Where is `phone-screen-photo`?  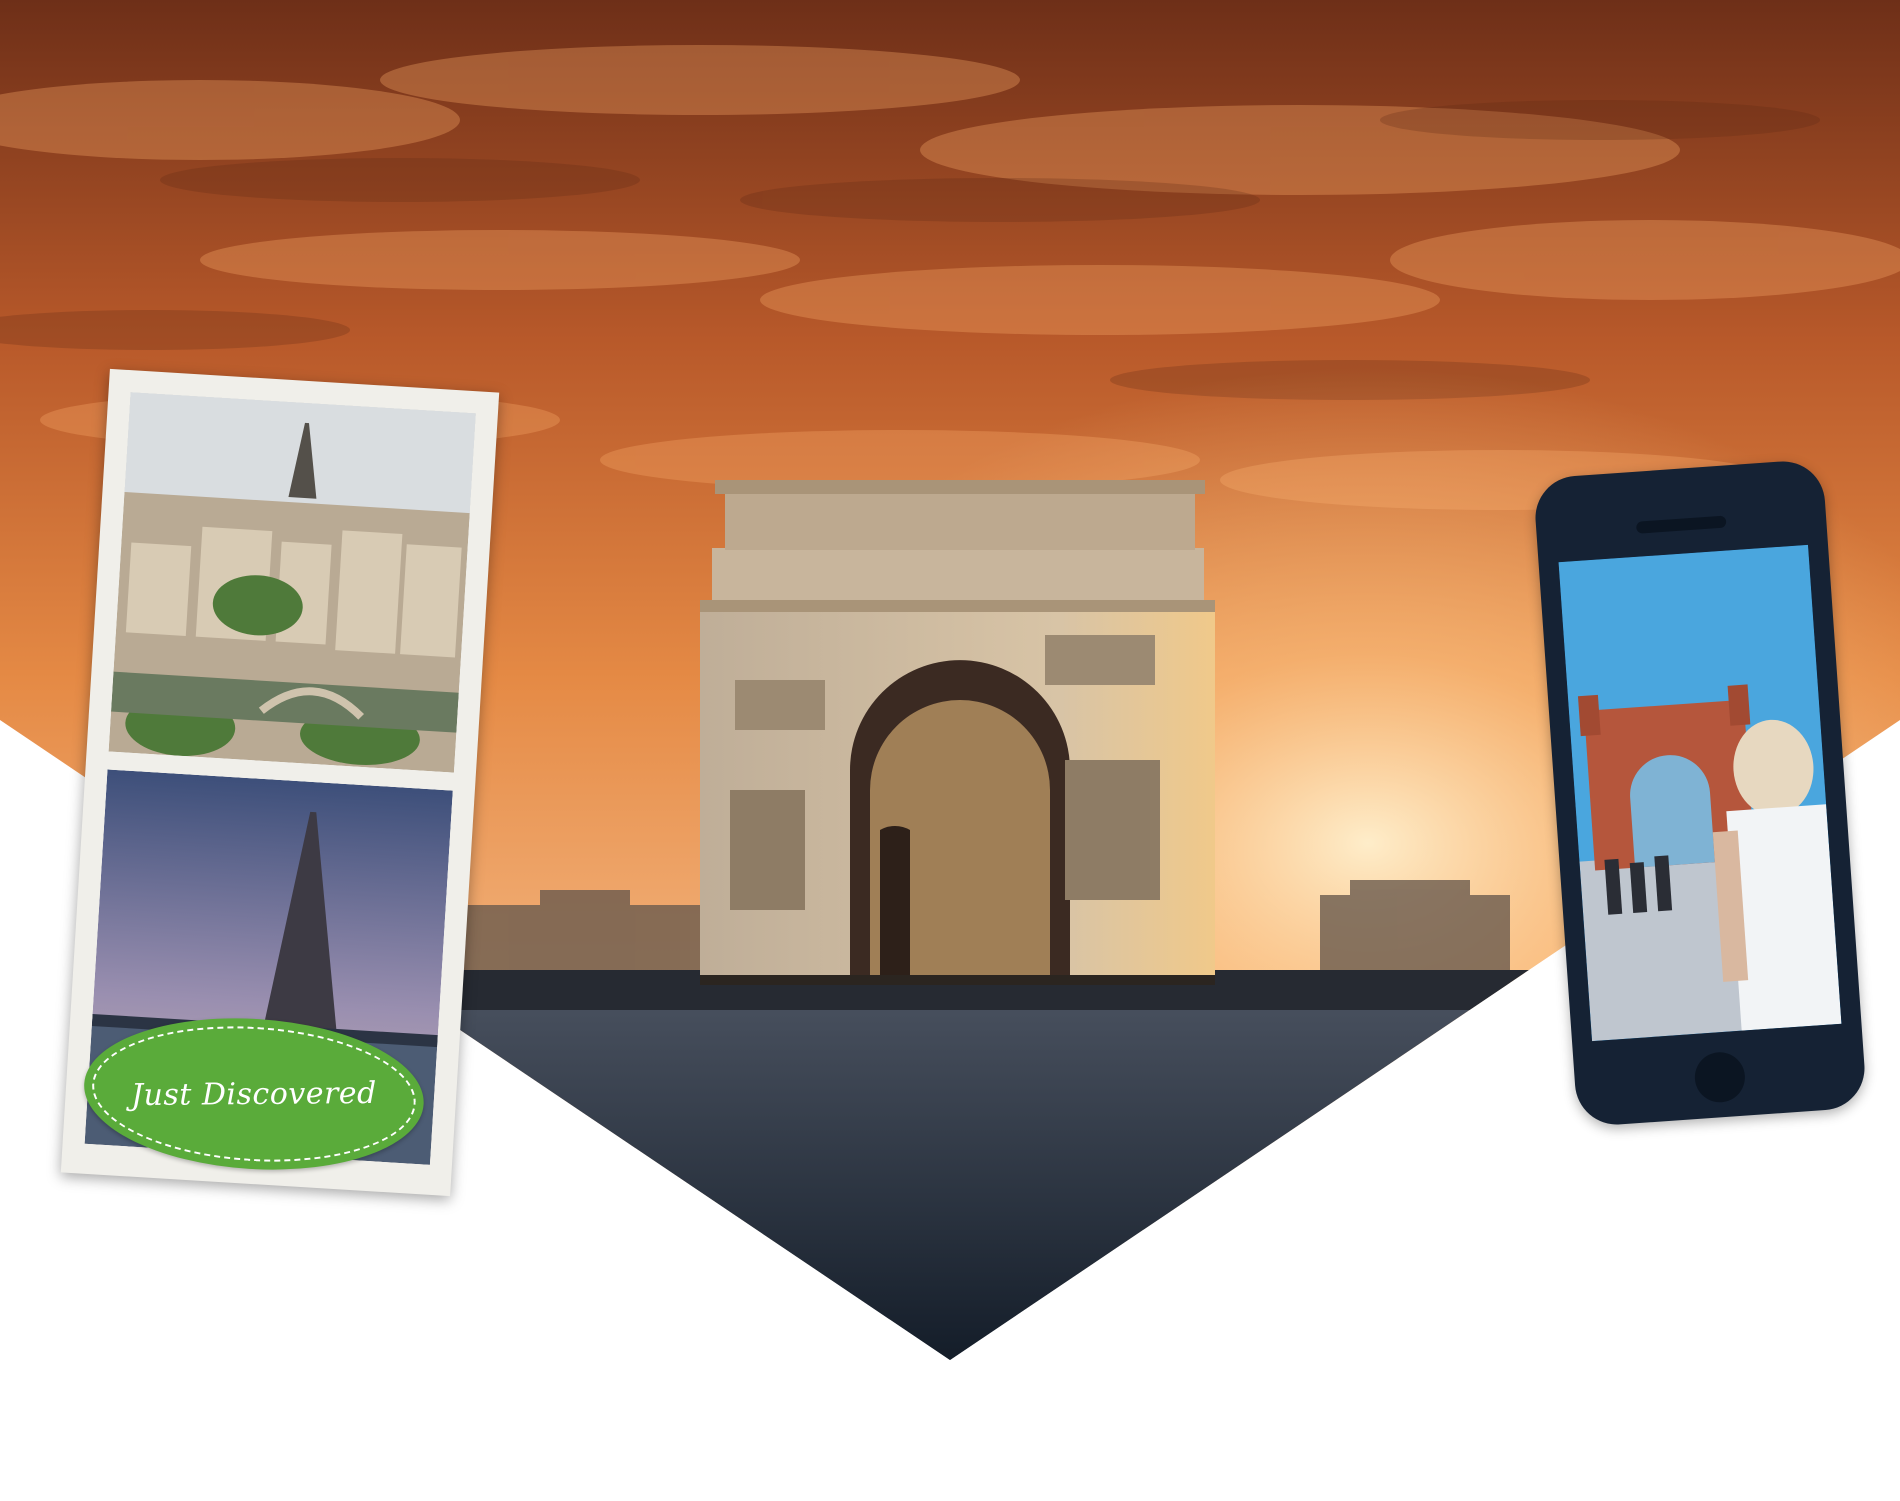
phone-screen-photo is located at coordinates (1700, 793).